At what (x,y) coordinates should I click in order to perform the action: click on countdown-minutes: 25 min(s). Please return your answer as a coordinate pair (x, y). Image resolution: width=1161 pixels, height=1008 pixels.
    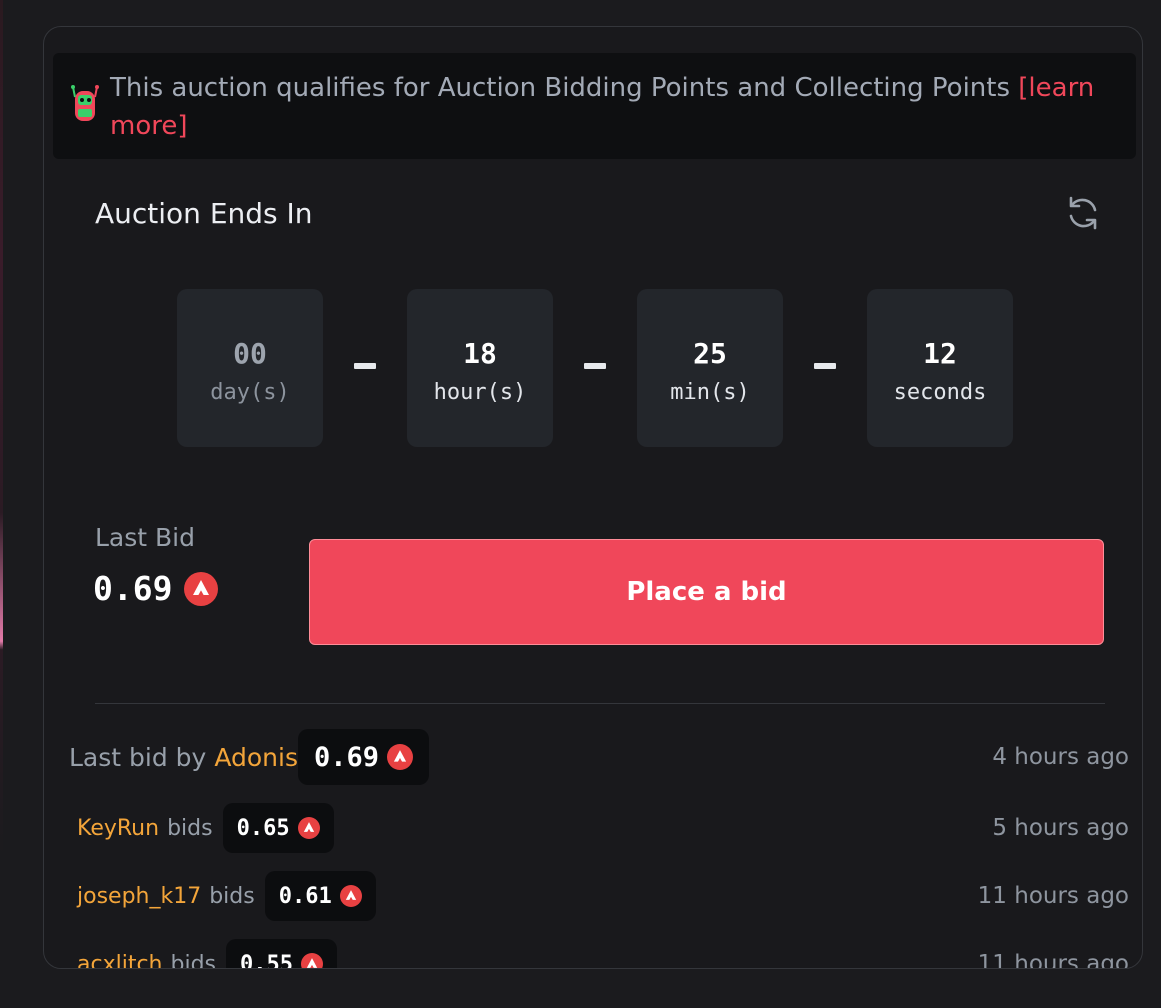
    Looking at the image, I should click on (710, 368).